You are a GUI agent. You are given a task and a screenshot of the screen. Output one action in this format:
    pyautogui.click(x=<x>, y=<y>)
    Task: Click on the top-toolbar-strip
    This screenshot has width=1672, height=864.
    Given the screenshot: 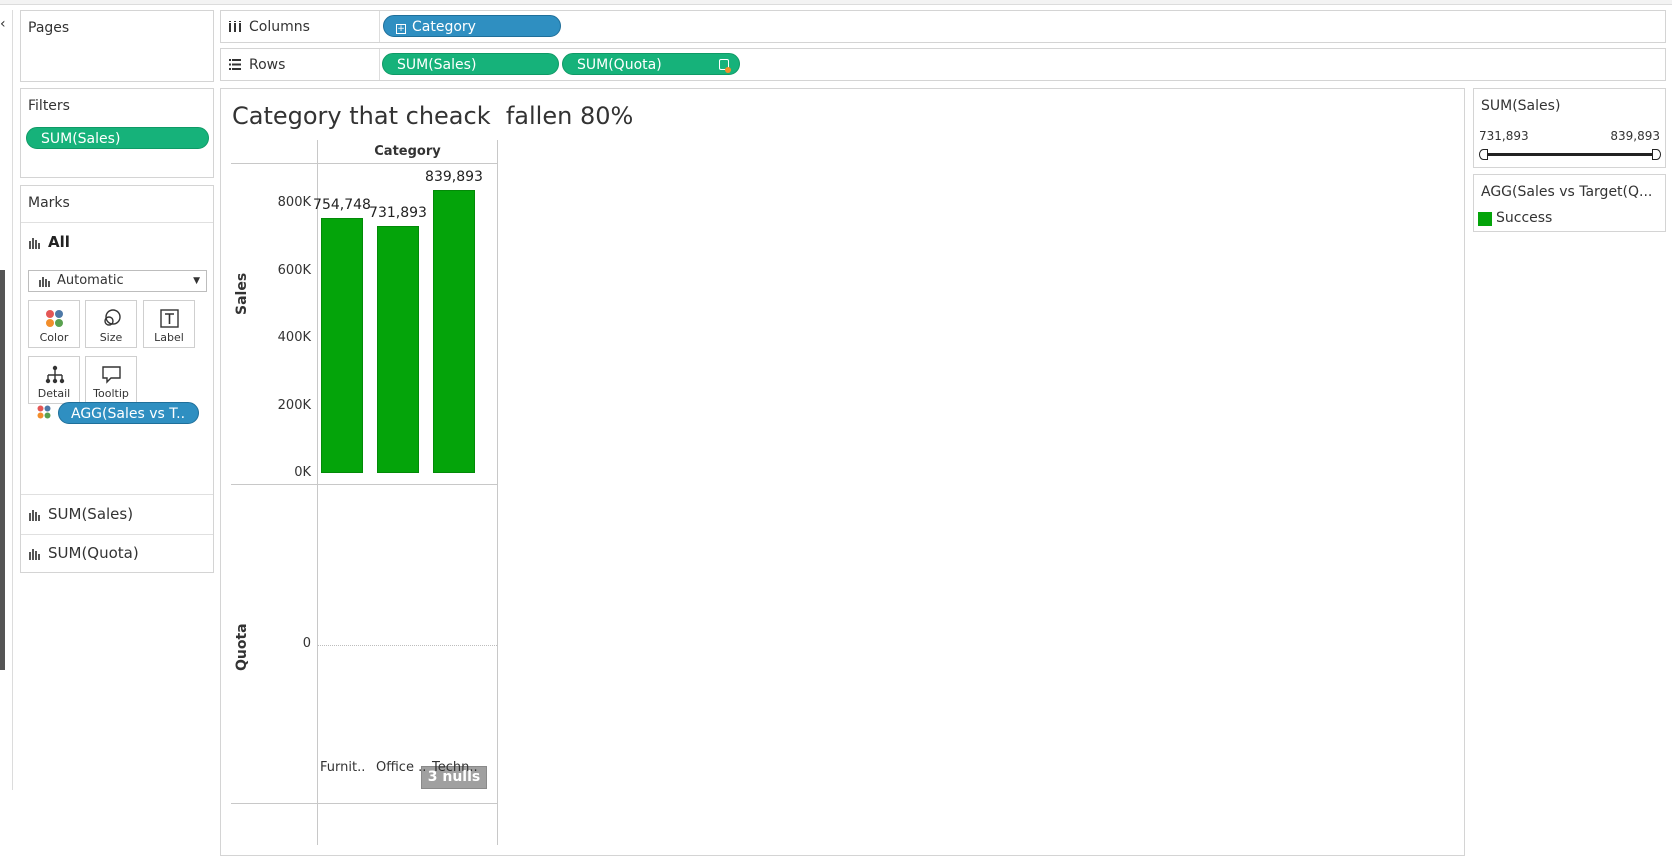 What is the action you would take?
    pyautogui.click(x=836, y=2)
    